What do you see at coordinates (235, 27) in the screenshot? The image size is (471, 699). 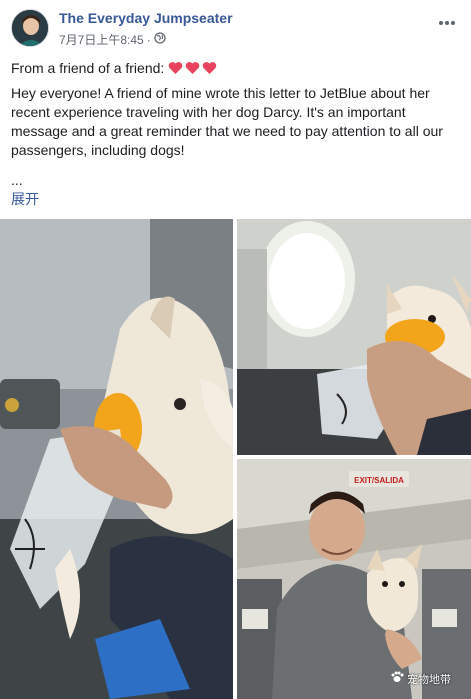 I see `post-header: The Everyday Jumpseater 7月7日上午8:45 ·` at bounding box center [235, 27].